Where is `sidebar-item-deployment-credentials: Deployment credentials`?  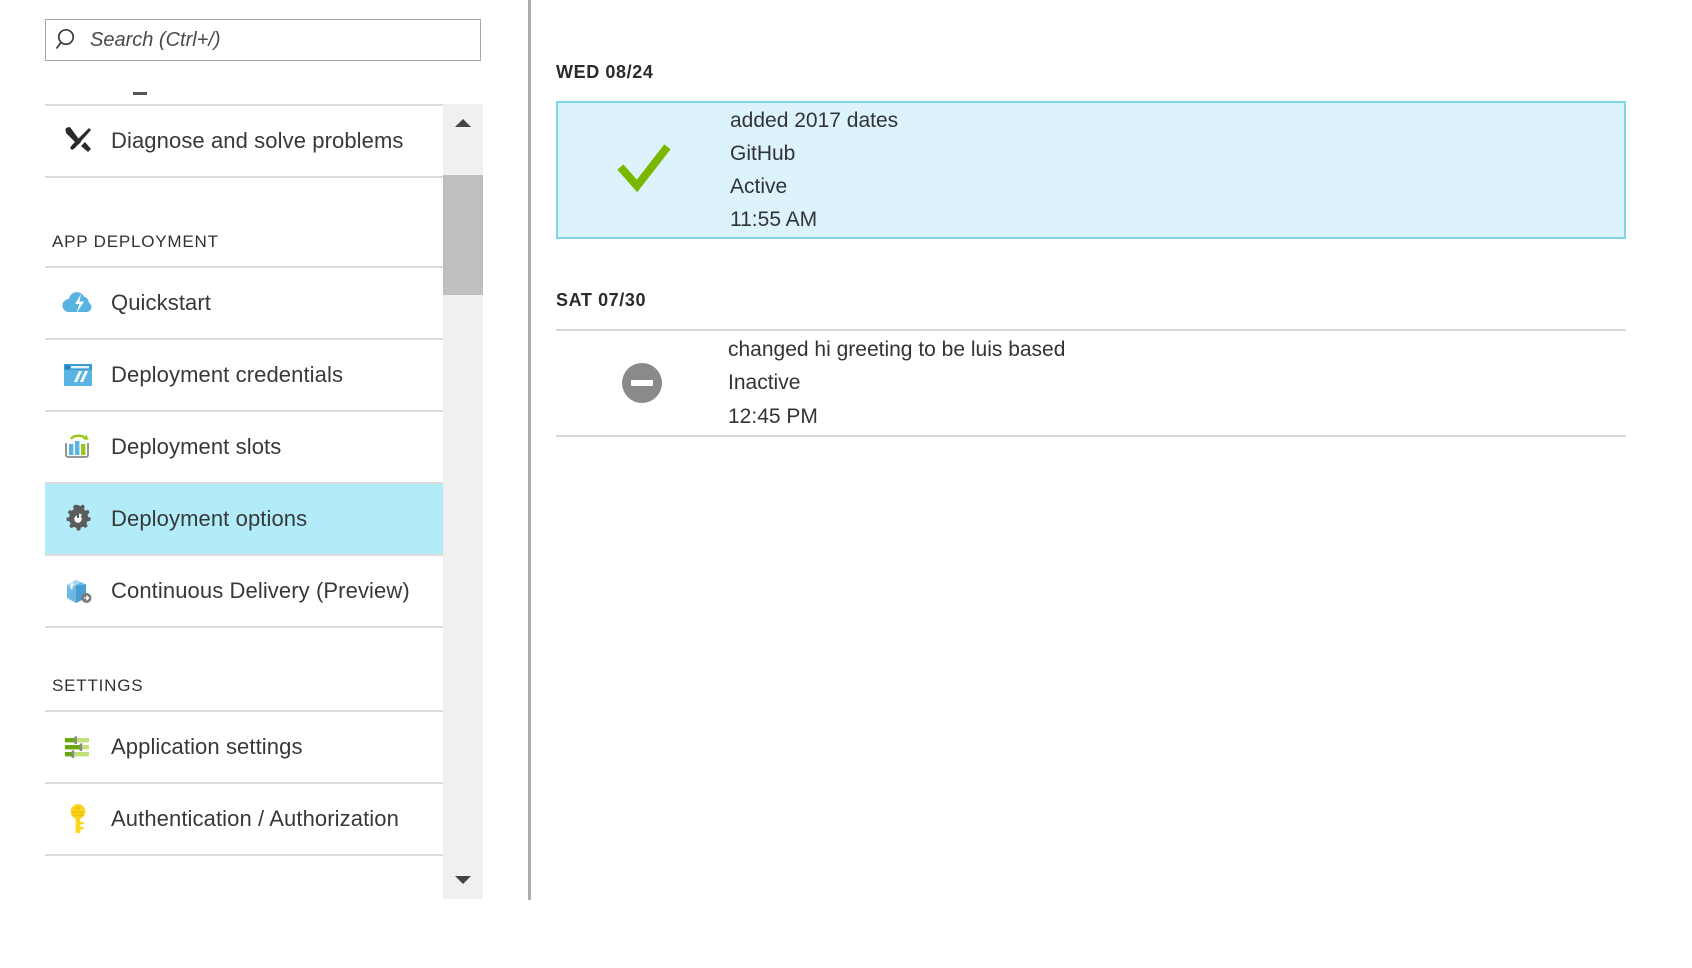
sidebar-item-deployment-credentials: Deployment credentials is located at coordinates (244, 376).